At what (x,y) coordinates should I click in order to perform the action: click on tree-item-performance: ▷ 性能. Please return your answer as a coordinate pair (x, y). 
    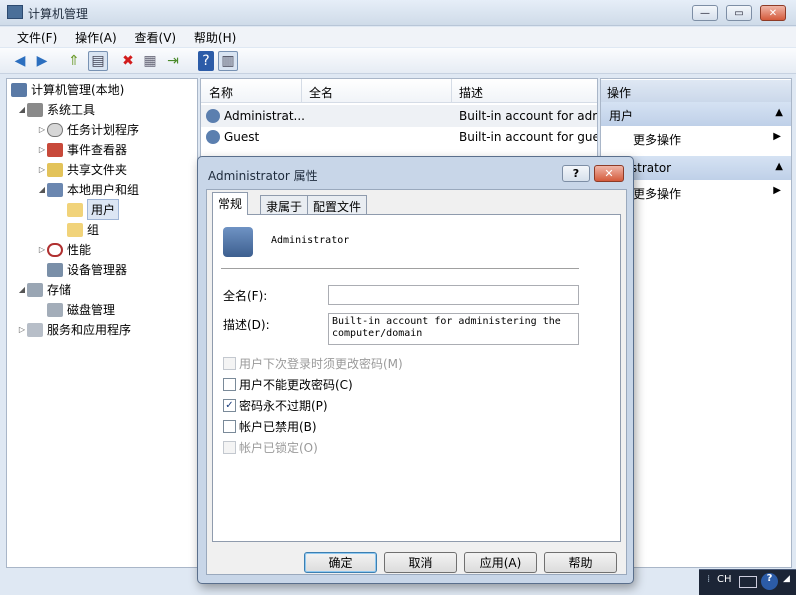
    Looking at the image, I should click on (64, 249).